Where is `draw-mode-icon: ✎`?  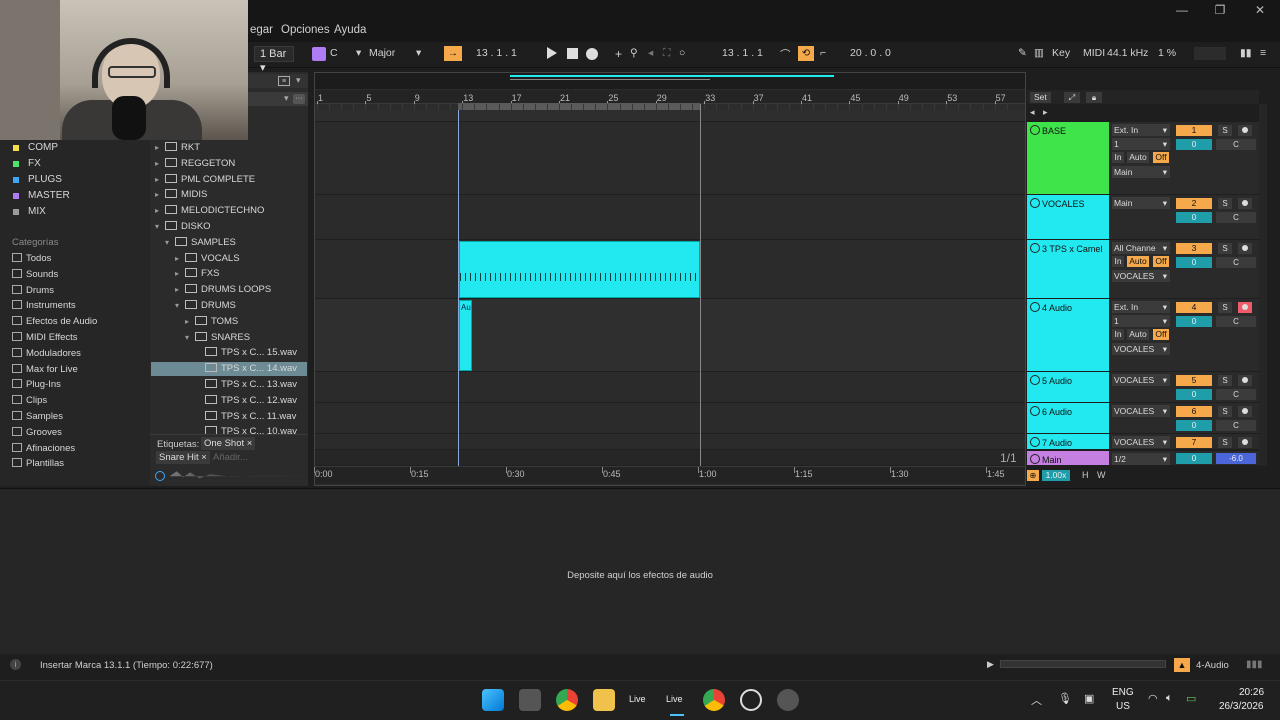
draw-mode-icon: ✎ is located at coordinates (1022, 53).